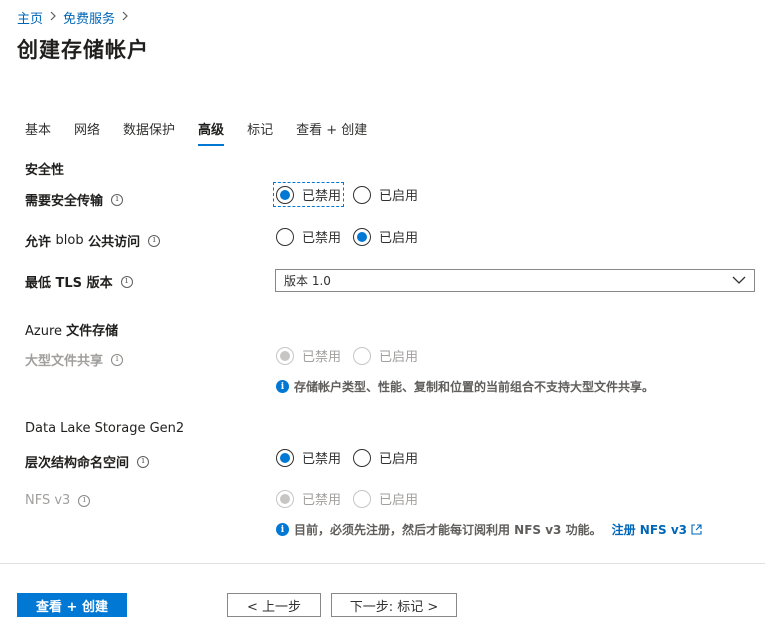 This screenshot has height=636, width=765. I want to click on hierarchical-namespace-label: 层次结构命名空间 i, so click(87, 461).